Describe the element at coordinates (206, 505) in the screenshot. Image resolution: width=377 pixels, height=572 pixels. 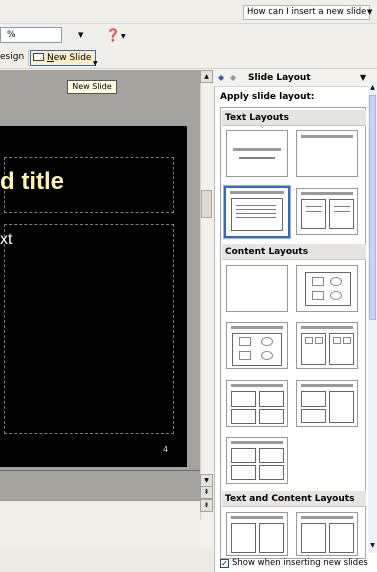
I see `next-slide-button: ⇟` at that location.